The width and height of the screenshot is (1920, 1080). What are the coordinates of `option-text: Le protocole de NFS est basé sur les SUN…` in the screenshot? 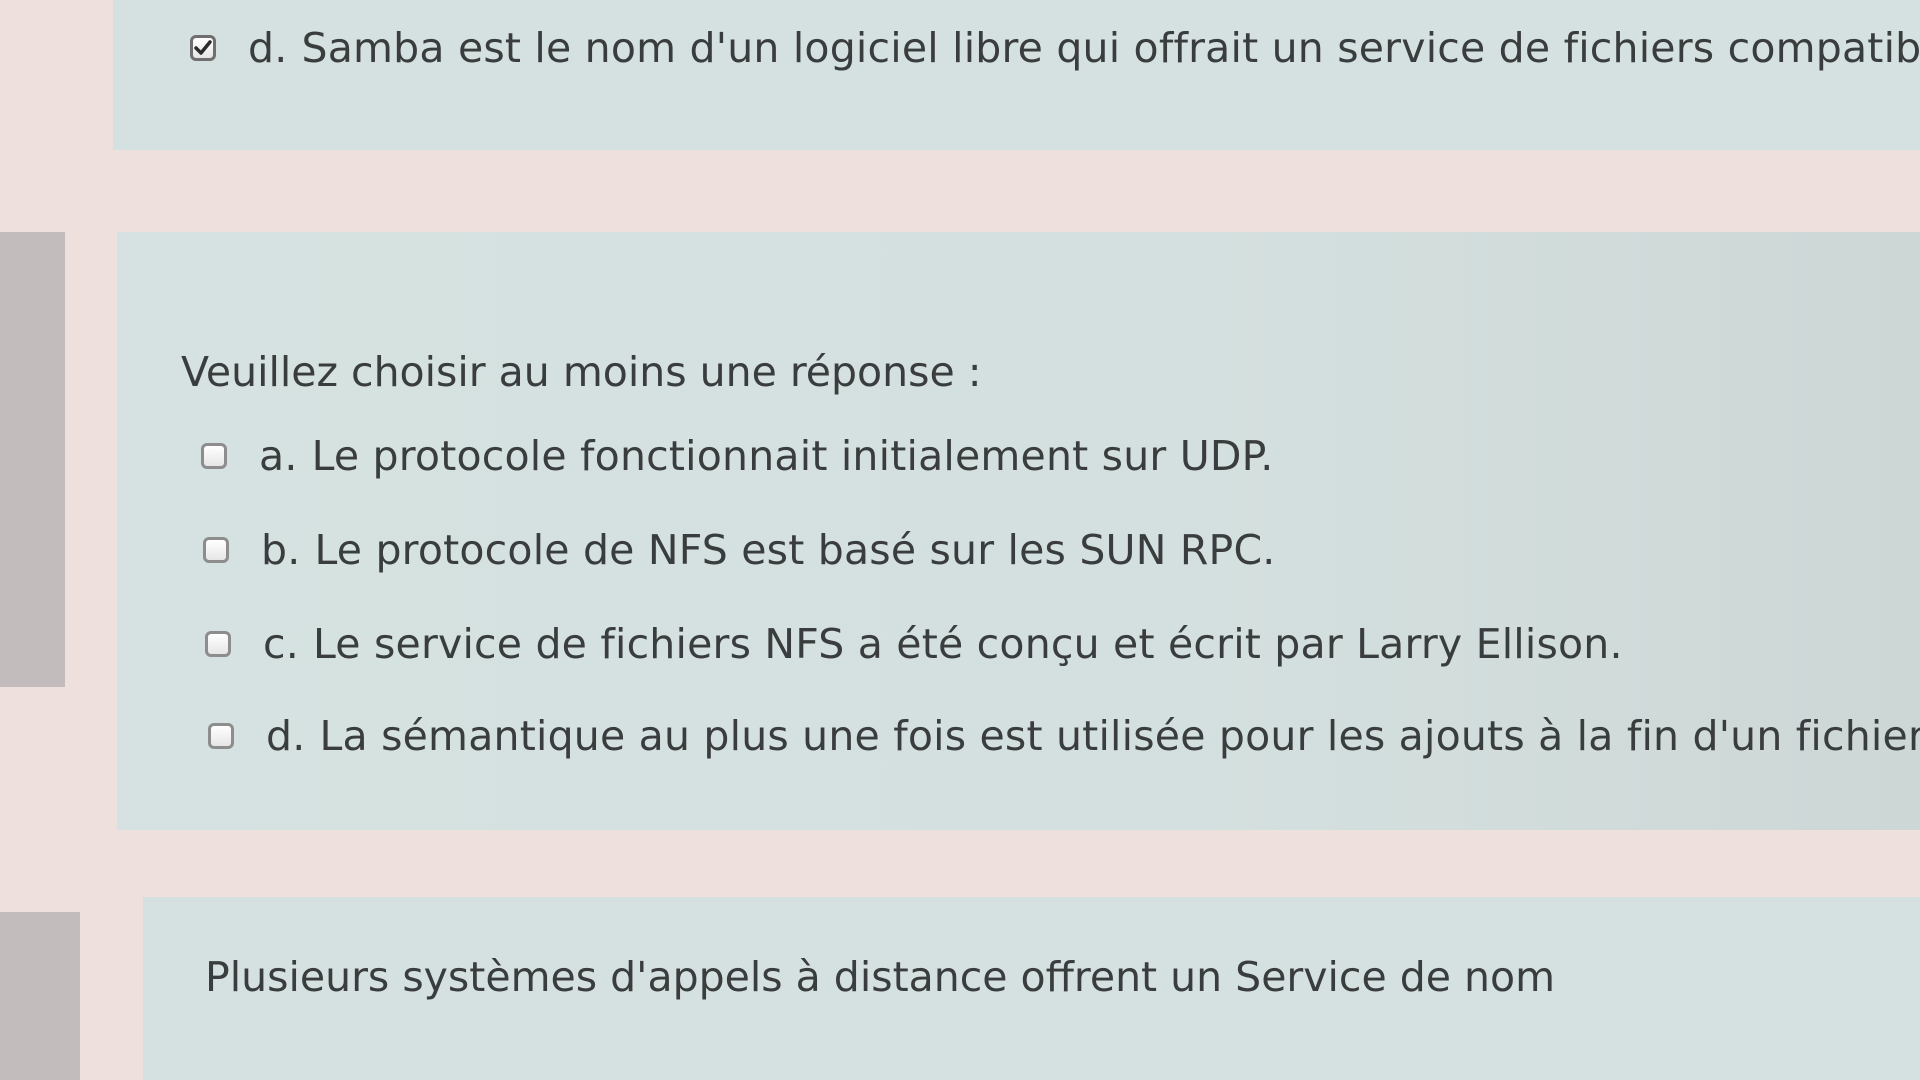 It's located at (795, 550).